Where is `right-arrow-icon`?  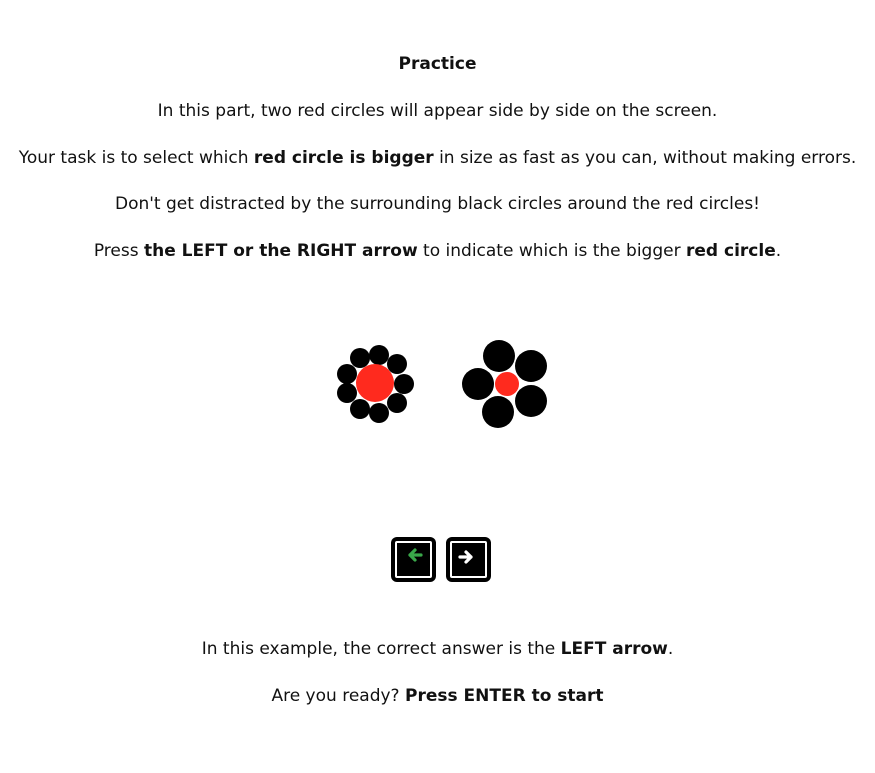
right-arrow-icon is located at coordinates (465, 557).